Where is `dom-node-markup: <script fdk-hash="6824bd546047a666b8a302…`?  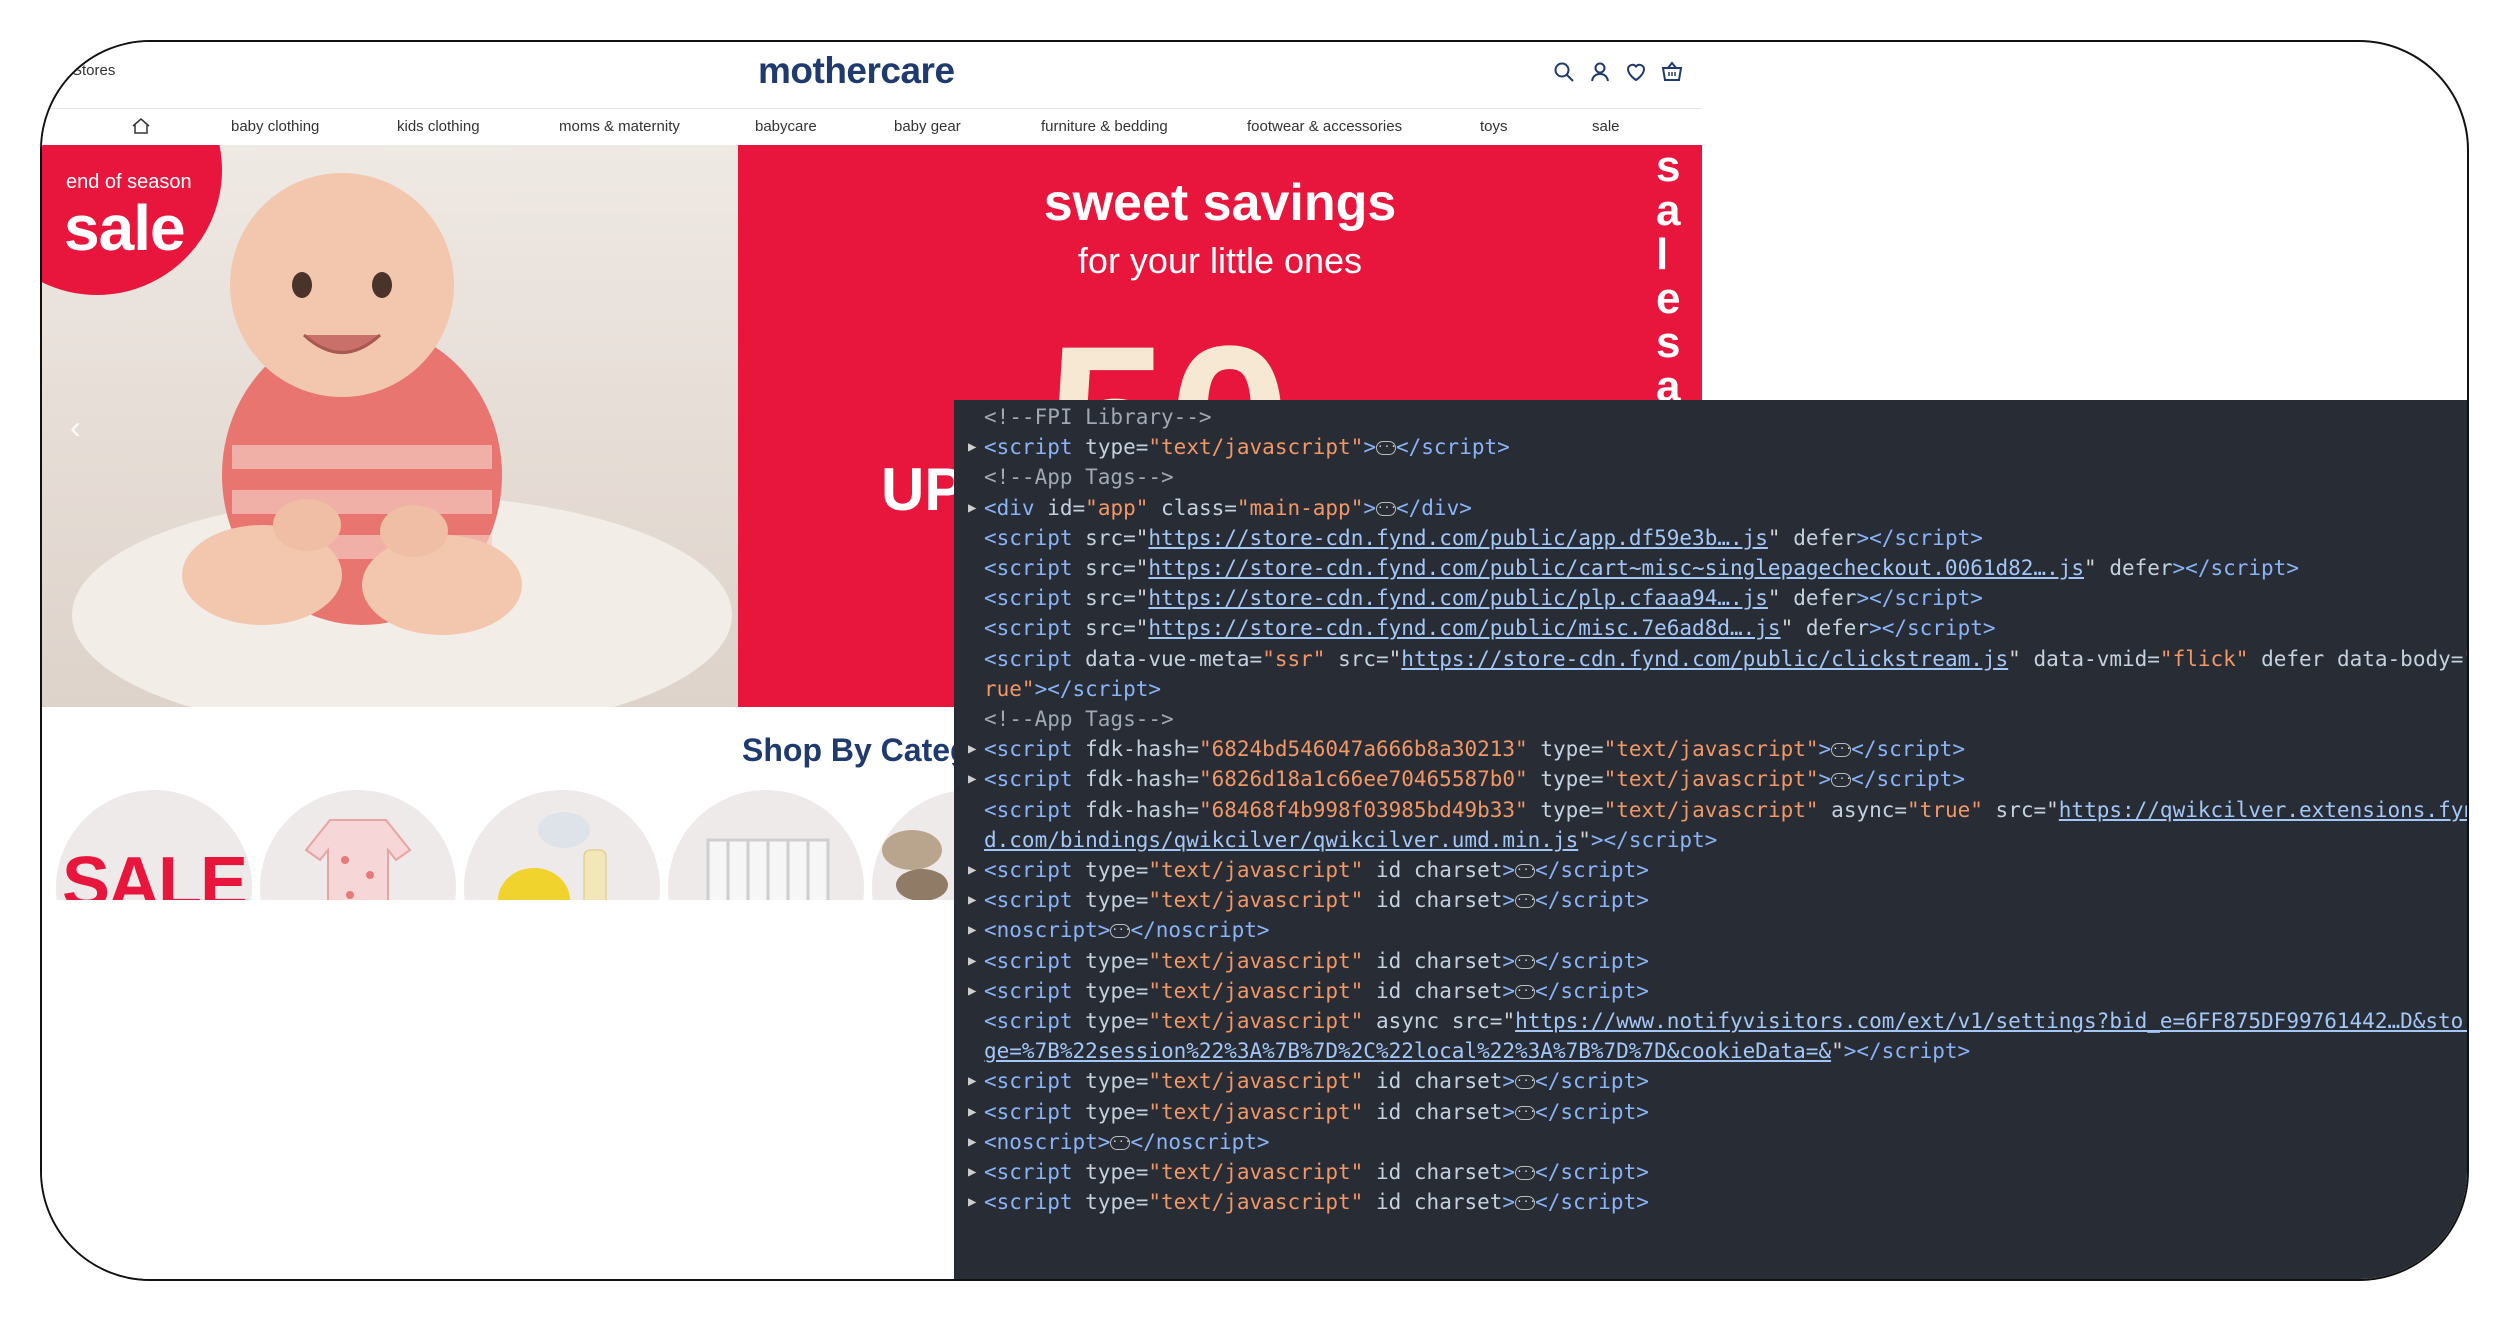
dom-node-markup: <script fdk-hash="6824bd546047a666b8a302… is located at coordinates (1474, 749).